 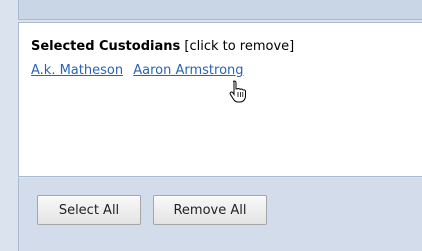 What do you see at coordinates (89, 210) in the screenshot?
I see `select-all-button: Select All` at bounding box center [89, 210].